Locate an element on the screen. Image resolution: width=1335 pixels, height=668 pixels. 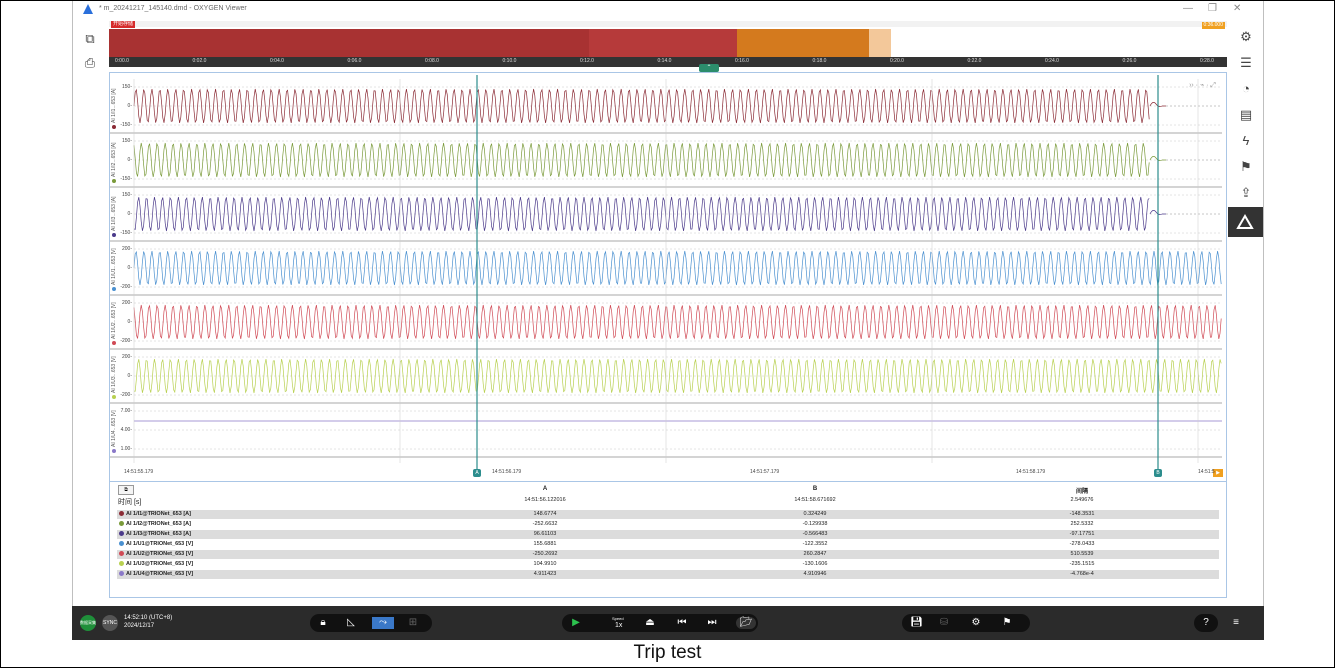
row-value-b: 260.2847 is located at coordinates (815, 554).